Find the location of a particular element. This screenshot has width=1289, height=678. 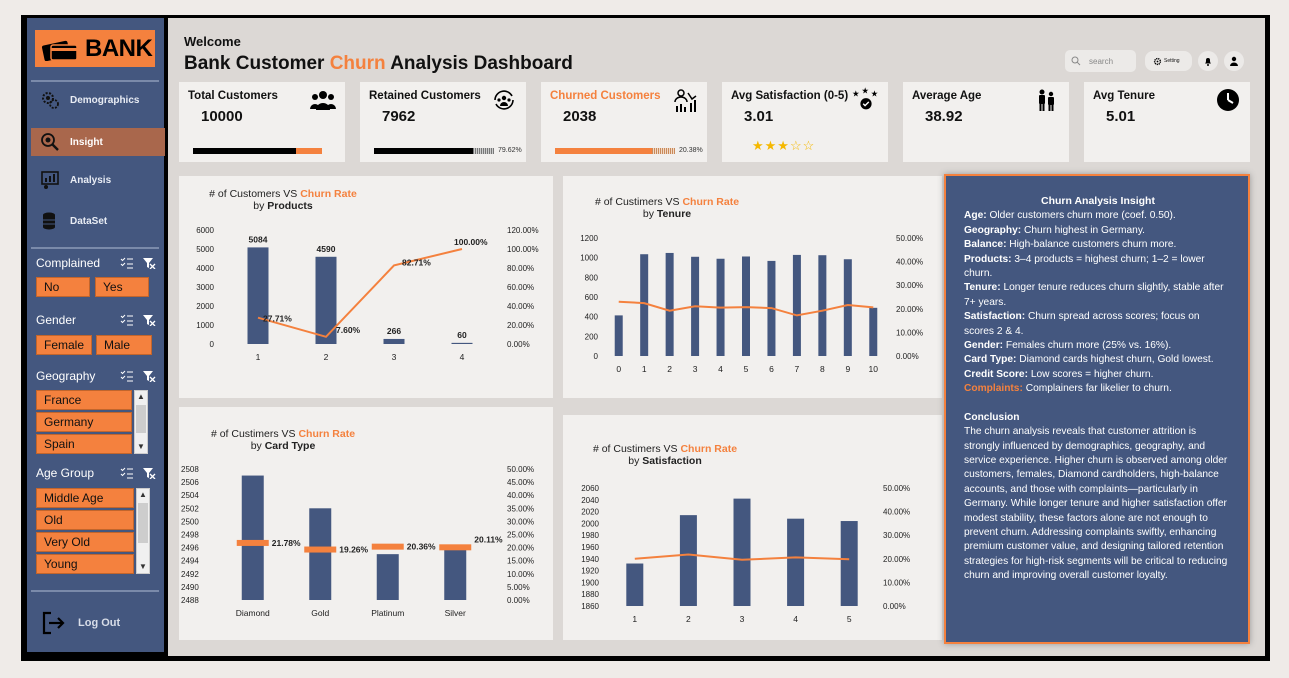

filter-option-male: Male is located at coordinates (124, 345).